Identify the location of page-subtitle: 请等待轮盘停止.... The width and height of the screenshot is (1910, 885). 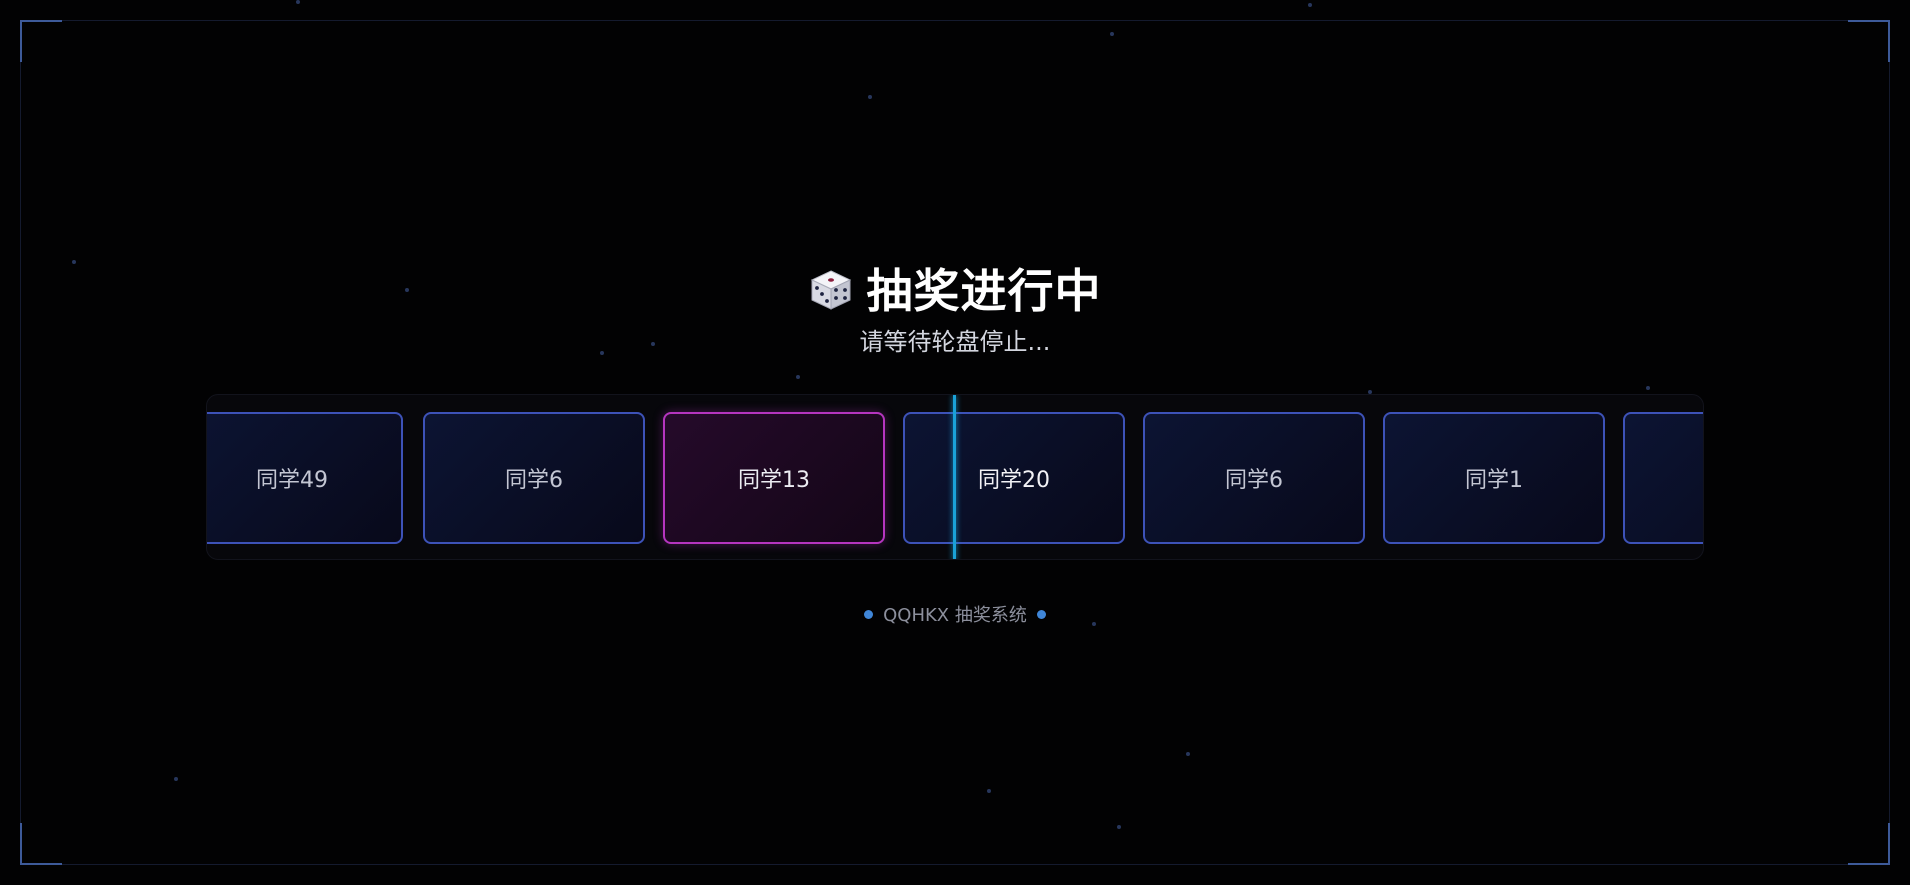
(955, 342).